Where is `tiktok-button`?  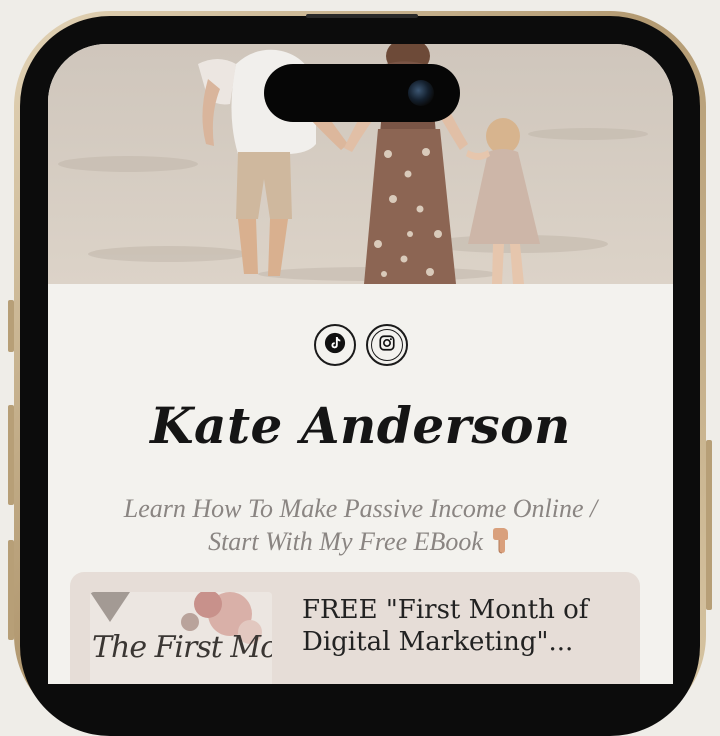
tiktok-button is located at coordinates (334, 345).